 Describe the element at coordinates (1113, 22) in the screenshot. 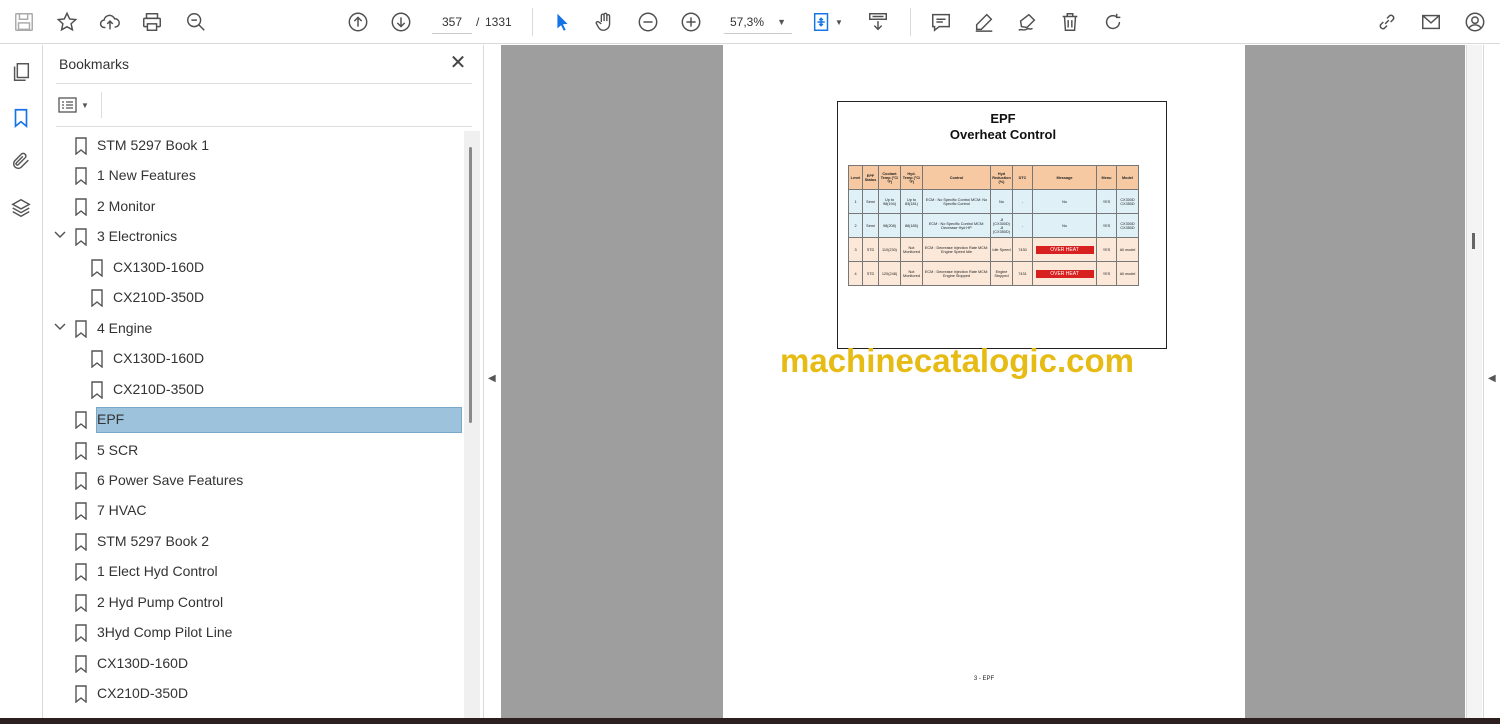

I see `rotate-icon` at that location.